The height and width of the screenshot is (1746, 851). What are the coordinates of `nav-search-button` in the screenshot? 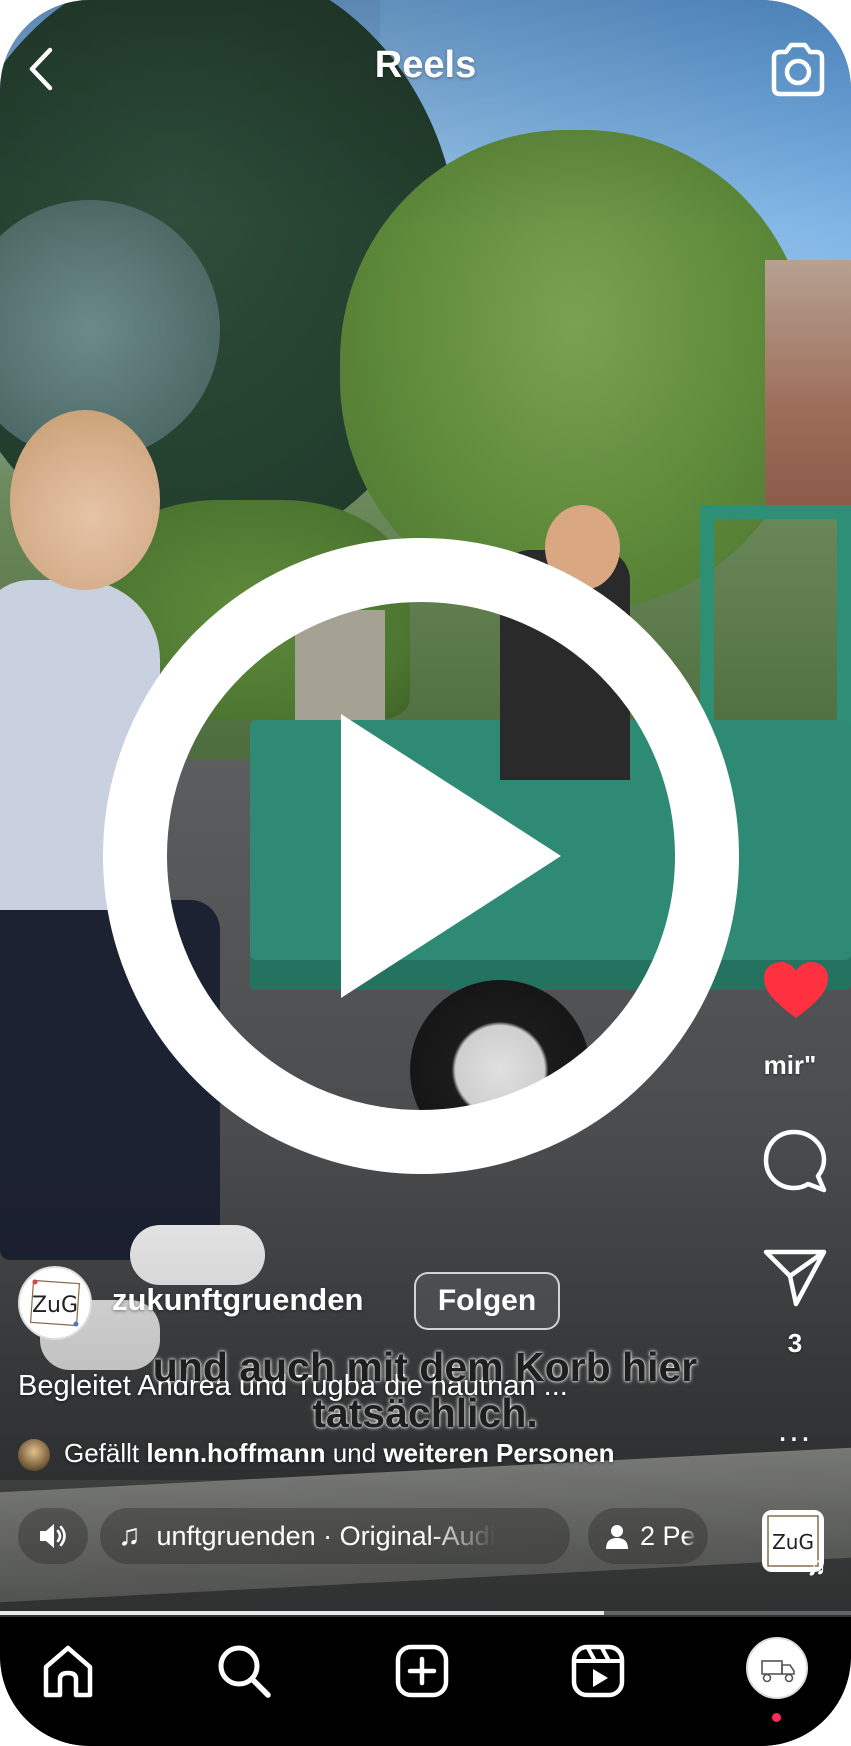 It's located at (244, 1671).